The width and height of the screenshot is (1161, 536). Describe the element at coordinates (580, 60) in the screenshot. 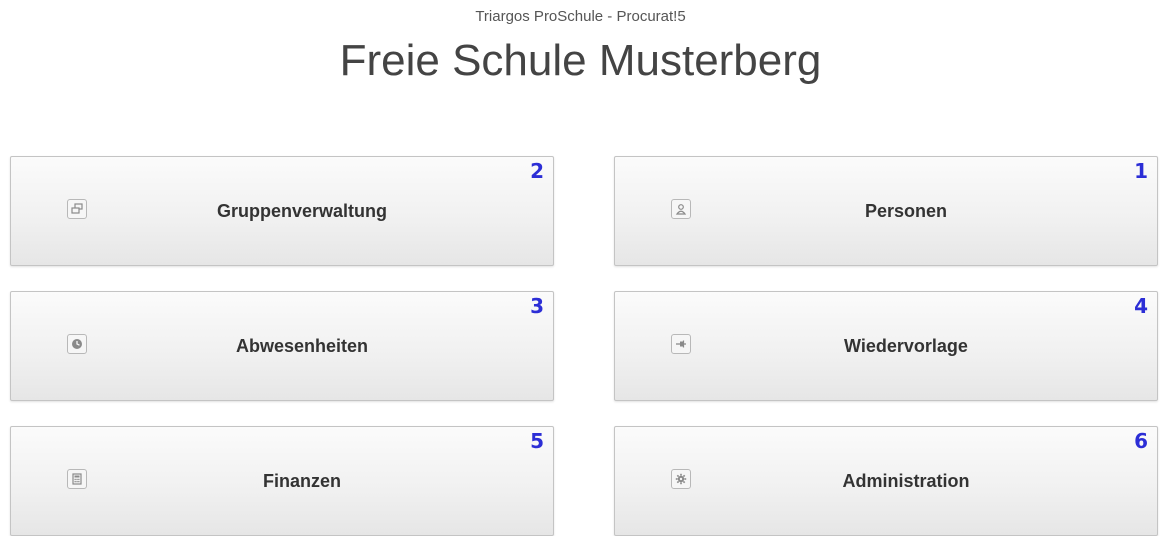

I see `page-title: Freie Schule Musterberg` at that location.